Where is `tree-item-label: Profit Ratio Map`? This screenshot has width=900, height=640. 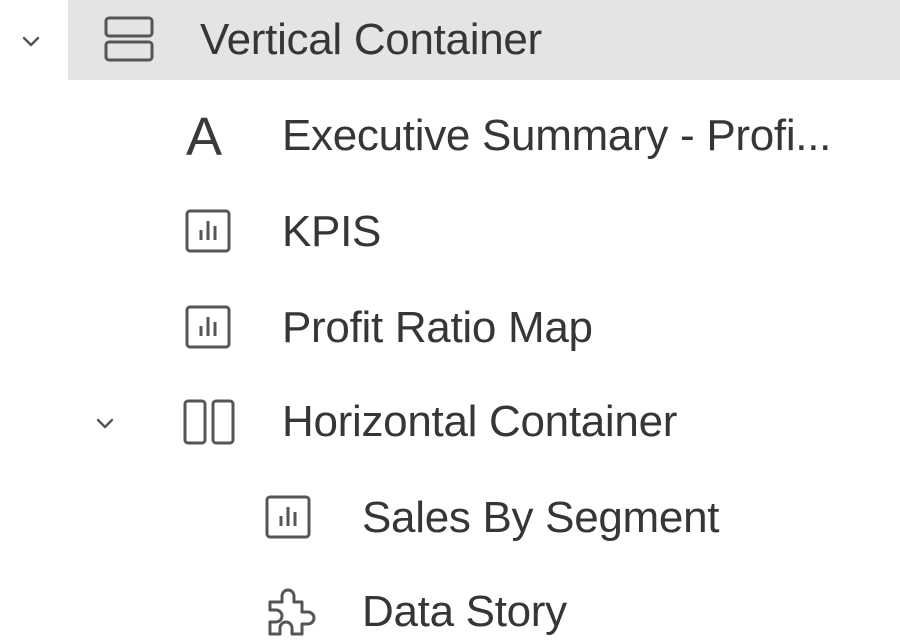 tree-item-label: Profit Ratio Map is located at coordinates (437, 327).